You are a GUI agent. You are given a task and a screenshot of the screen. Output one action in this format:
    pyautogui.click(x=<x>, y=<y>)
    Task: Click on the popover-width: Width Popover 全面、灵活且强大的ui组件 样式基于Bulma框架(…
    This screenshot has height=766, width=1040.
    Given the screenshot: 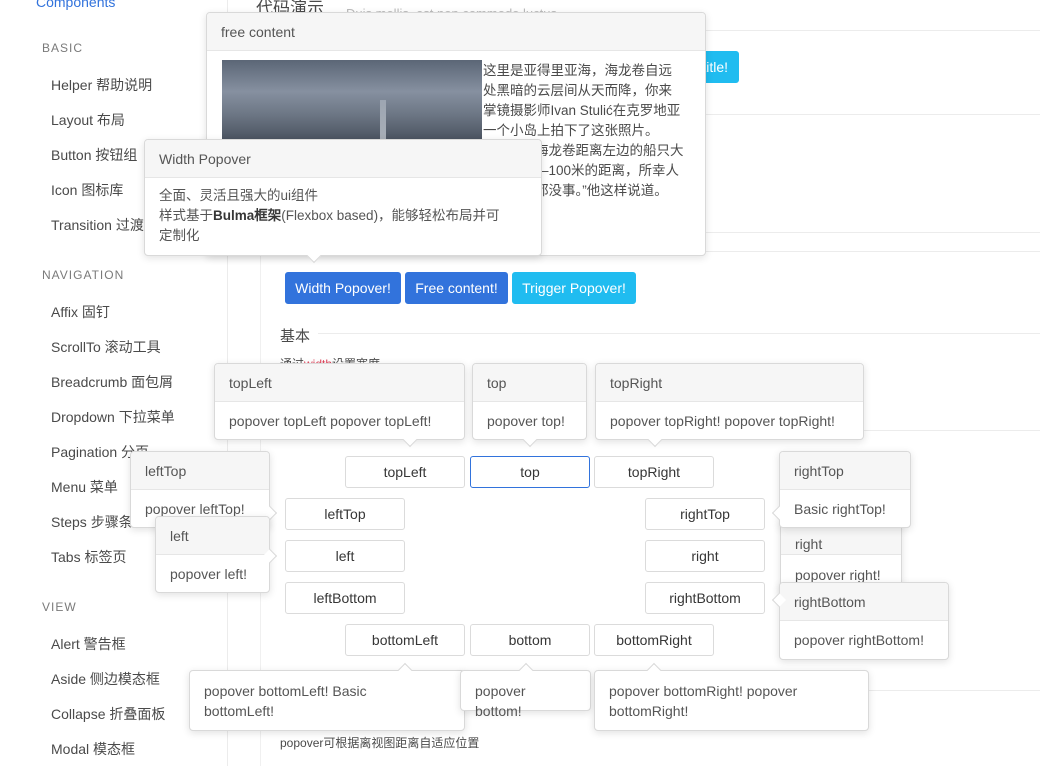 What is the action you would take?
    pyautogui.click(x=343, y=201)
    